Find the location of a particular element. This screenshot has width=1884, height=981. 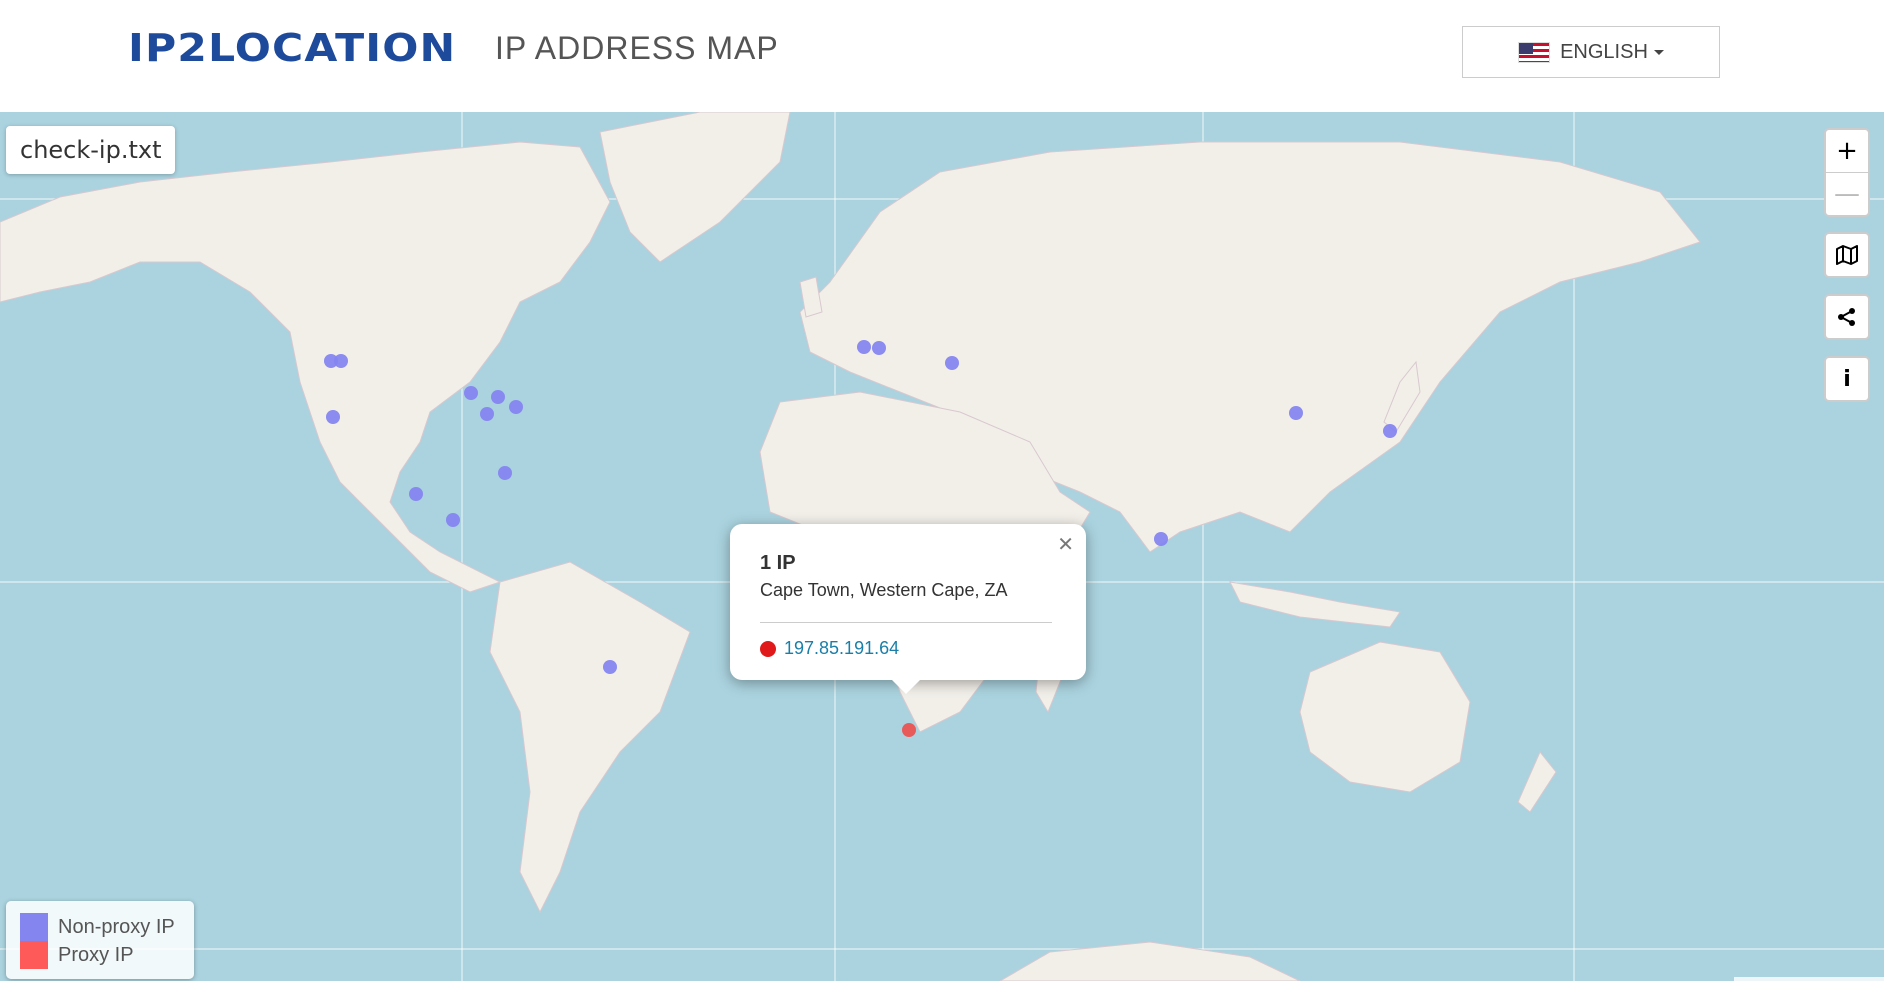

ip2location-logo: IP2LOCATION is located at coordinates (292, 48).